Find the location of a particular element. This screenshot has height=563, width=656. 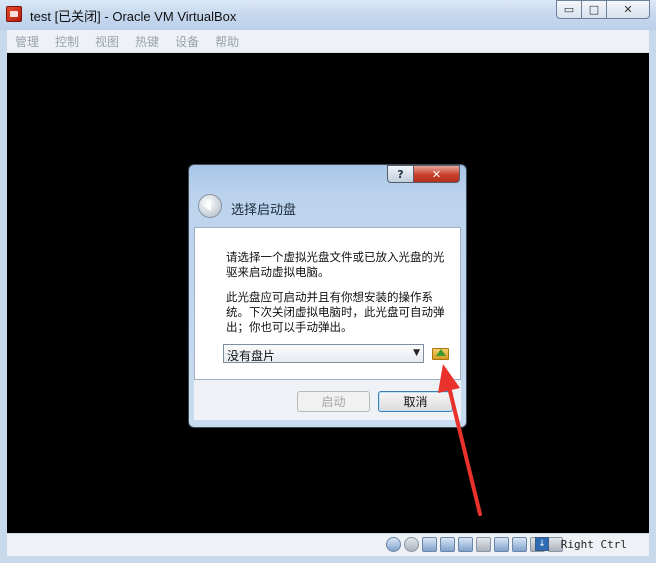

chevron-down-icon: ▼ is located at coordinates (416, 353).